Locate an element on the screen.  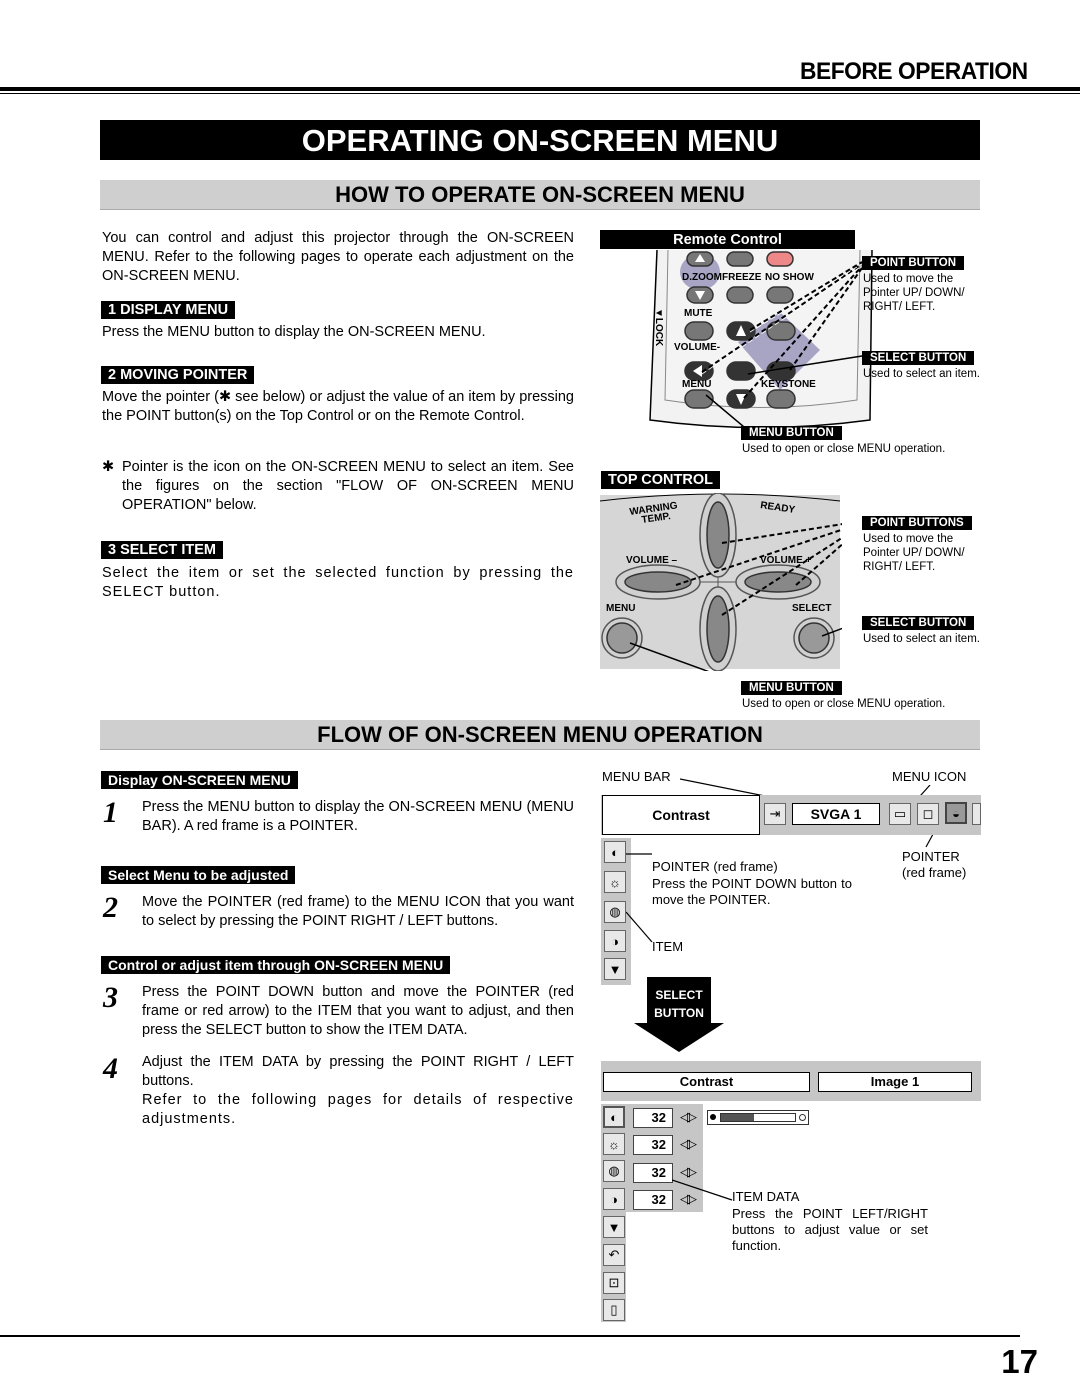
color-icon: ◍ is located at coordinates (615, 912).